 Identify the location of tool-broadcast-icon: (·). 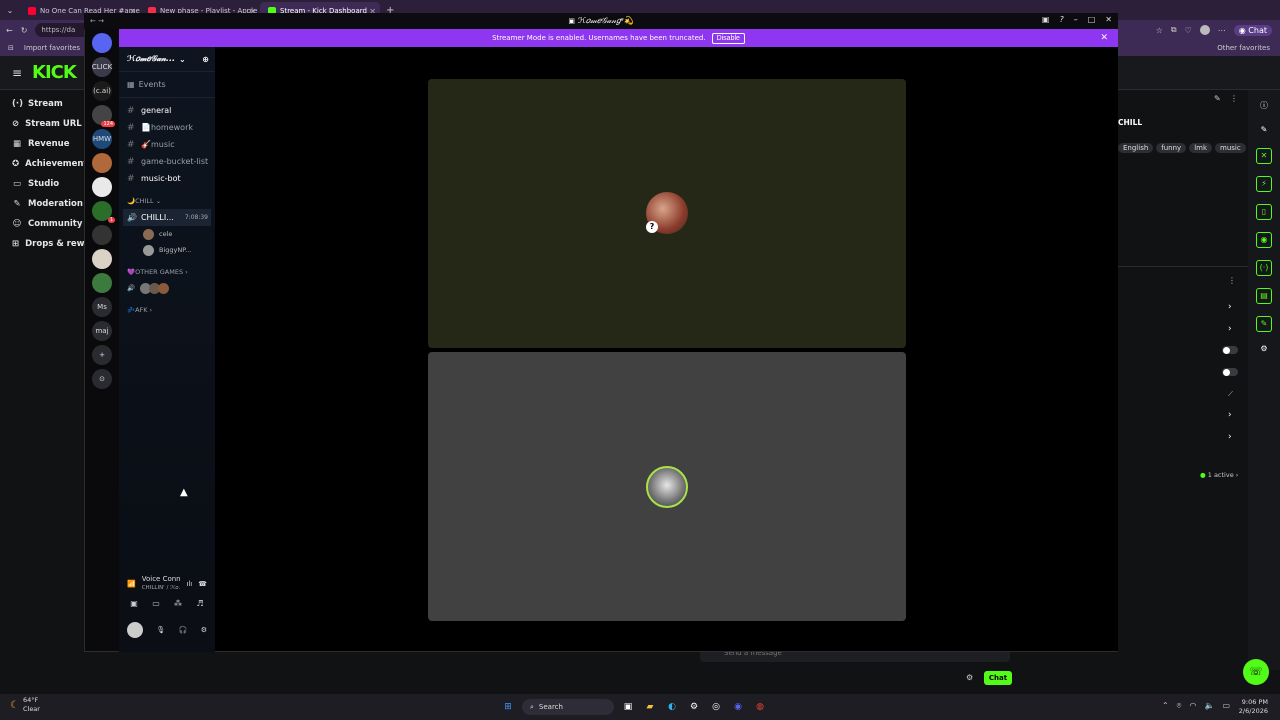
(1264, 268).